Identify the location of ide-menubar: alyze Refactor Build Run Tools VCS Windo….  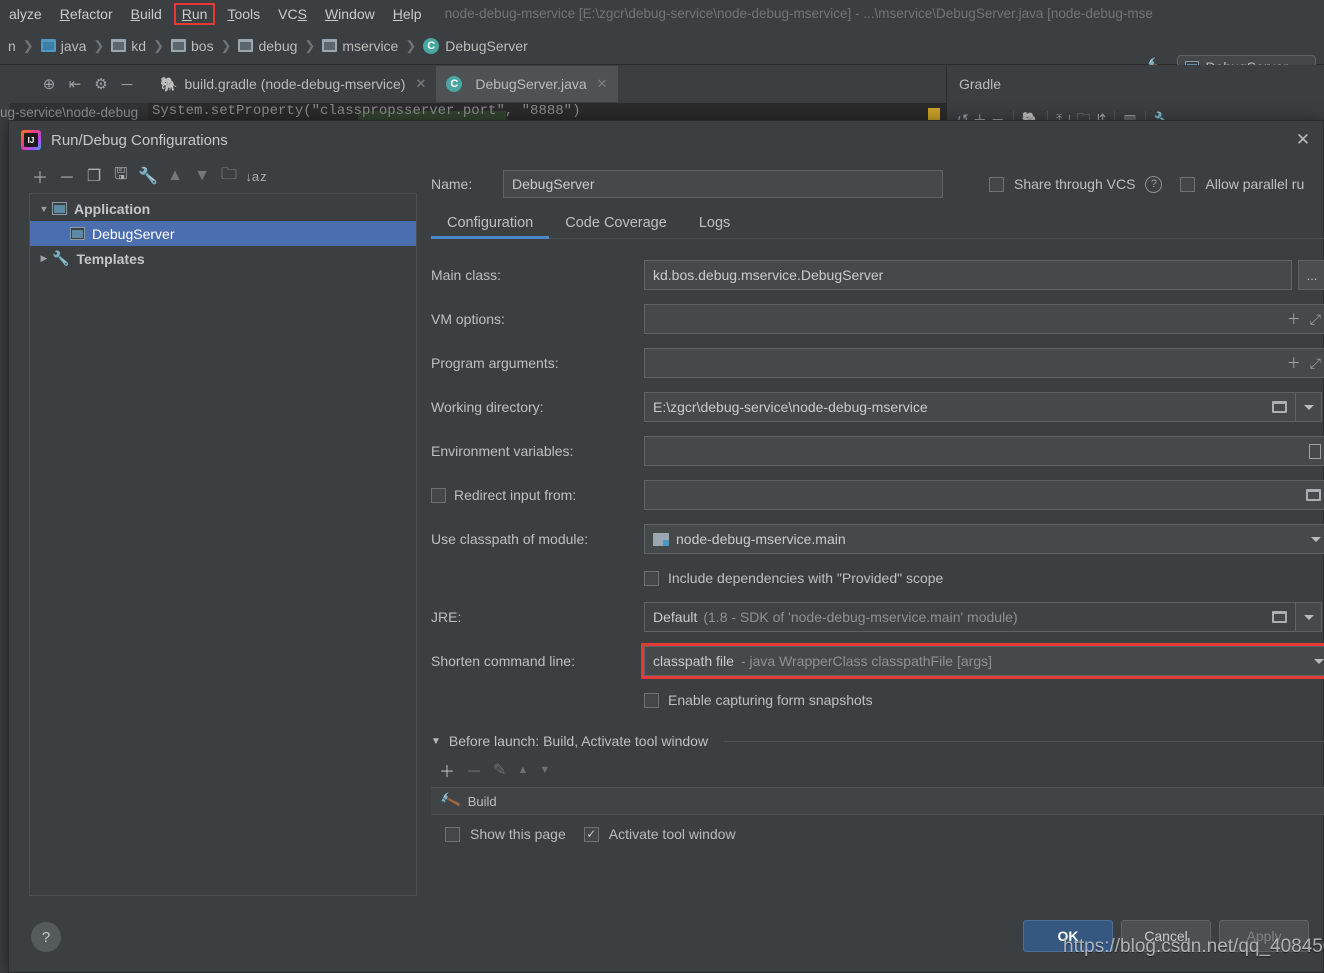
(662, 13).